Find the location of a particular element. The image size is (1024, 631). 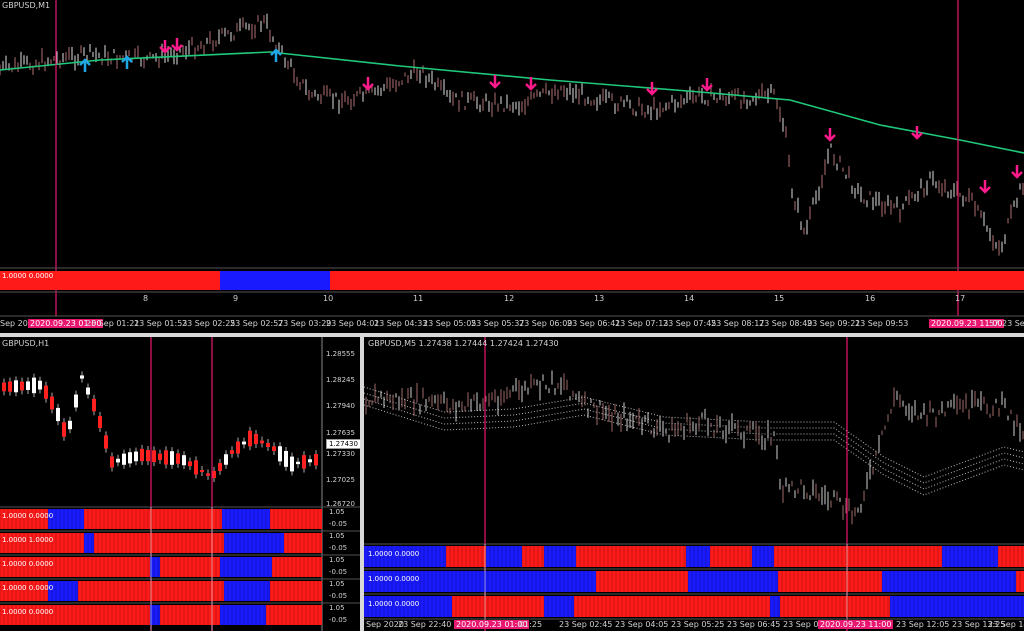

m1-hour-tick: 9 is located at coordinates (236, 298).